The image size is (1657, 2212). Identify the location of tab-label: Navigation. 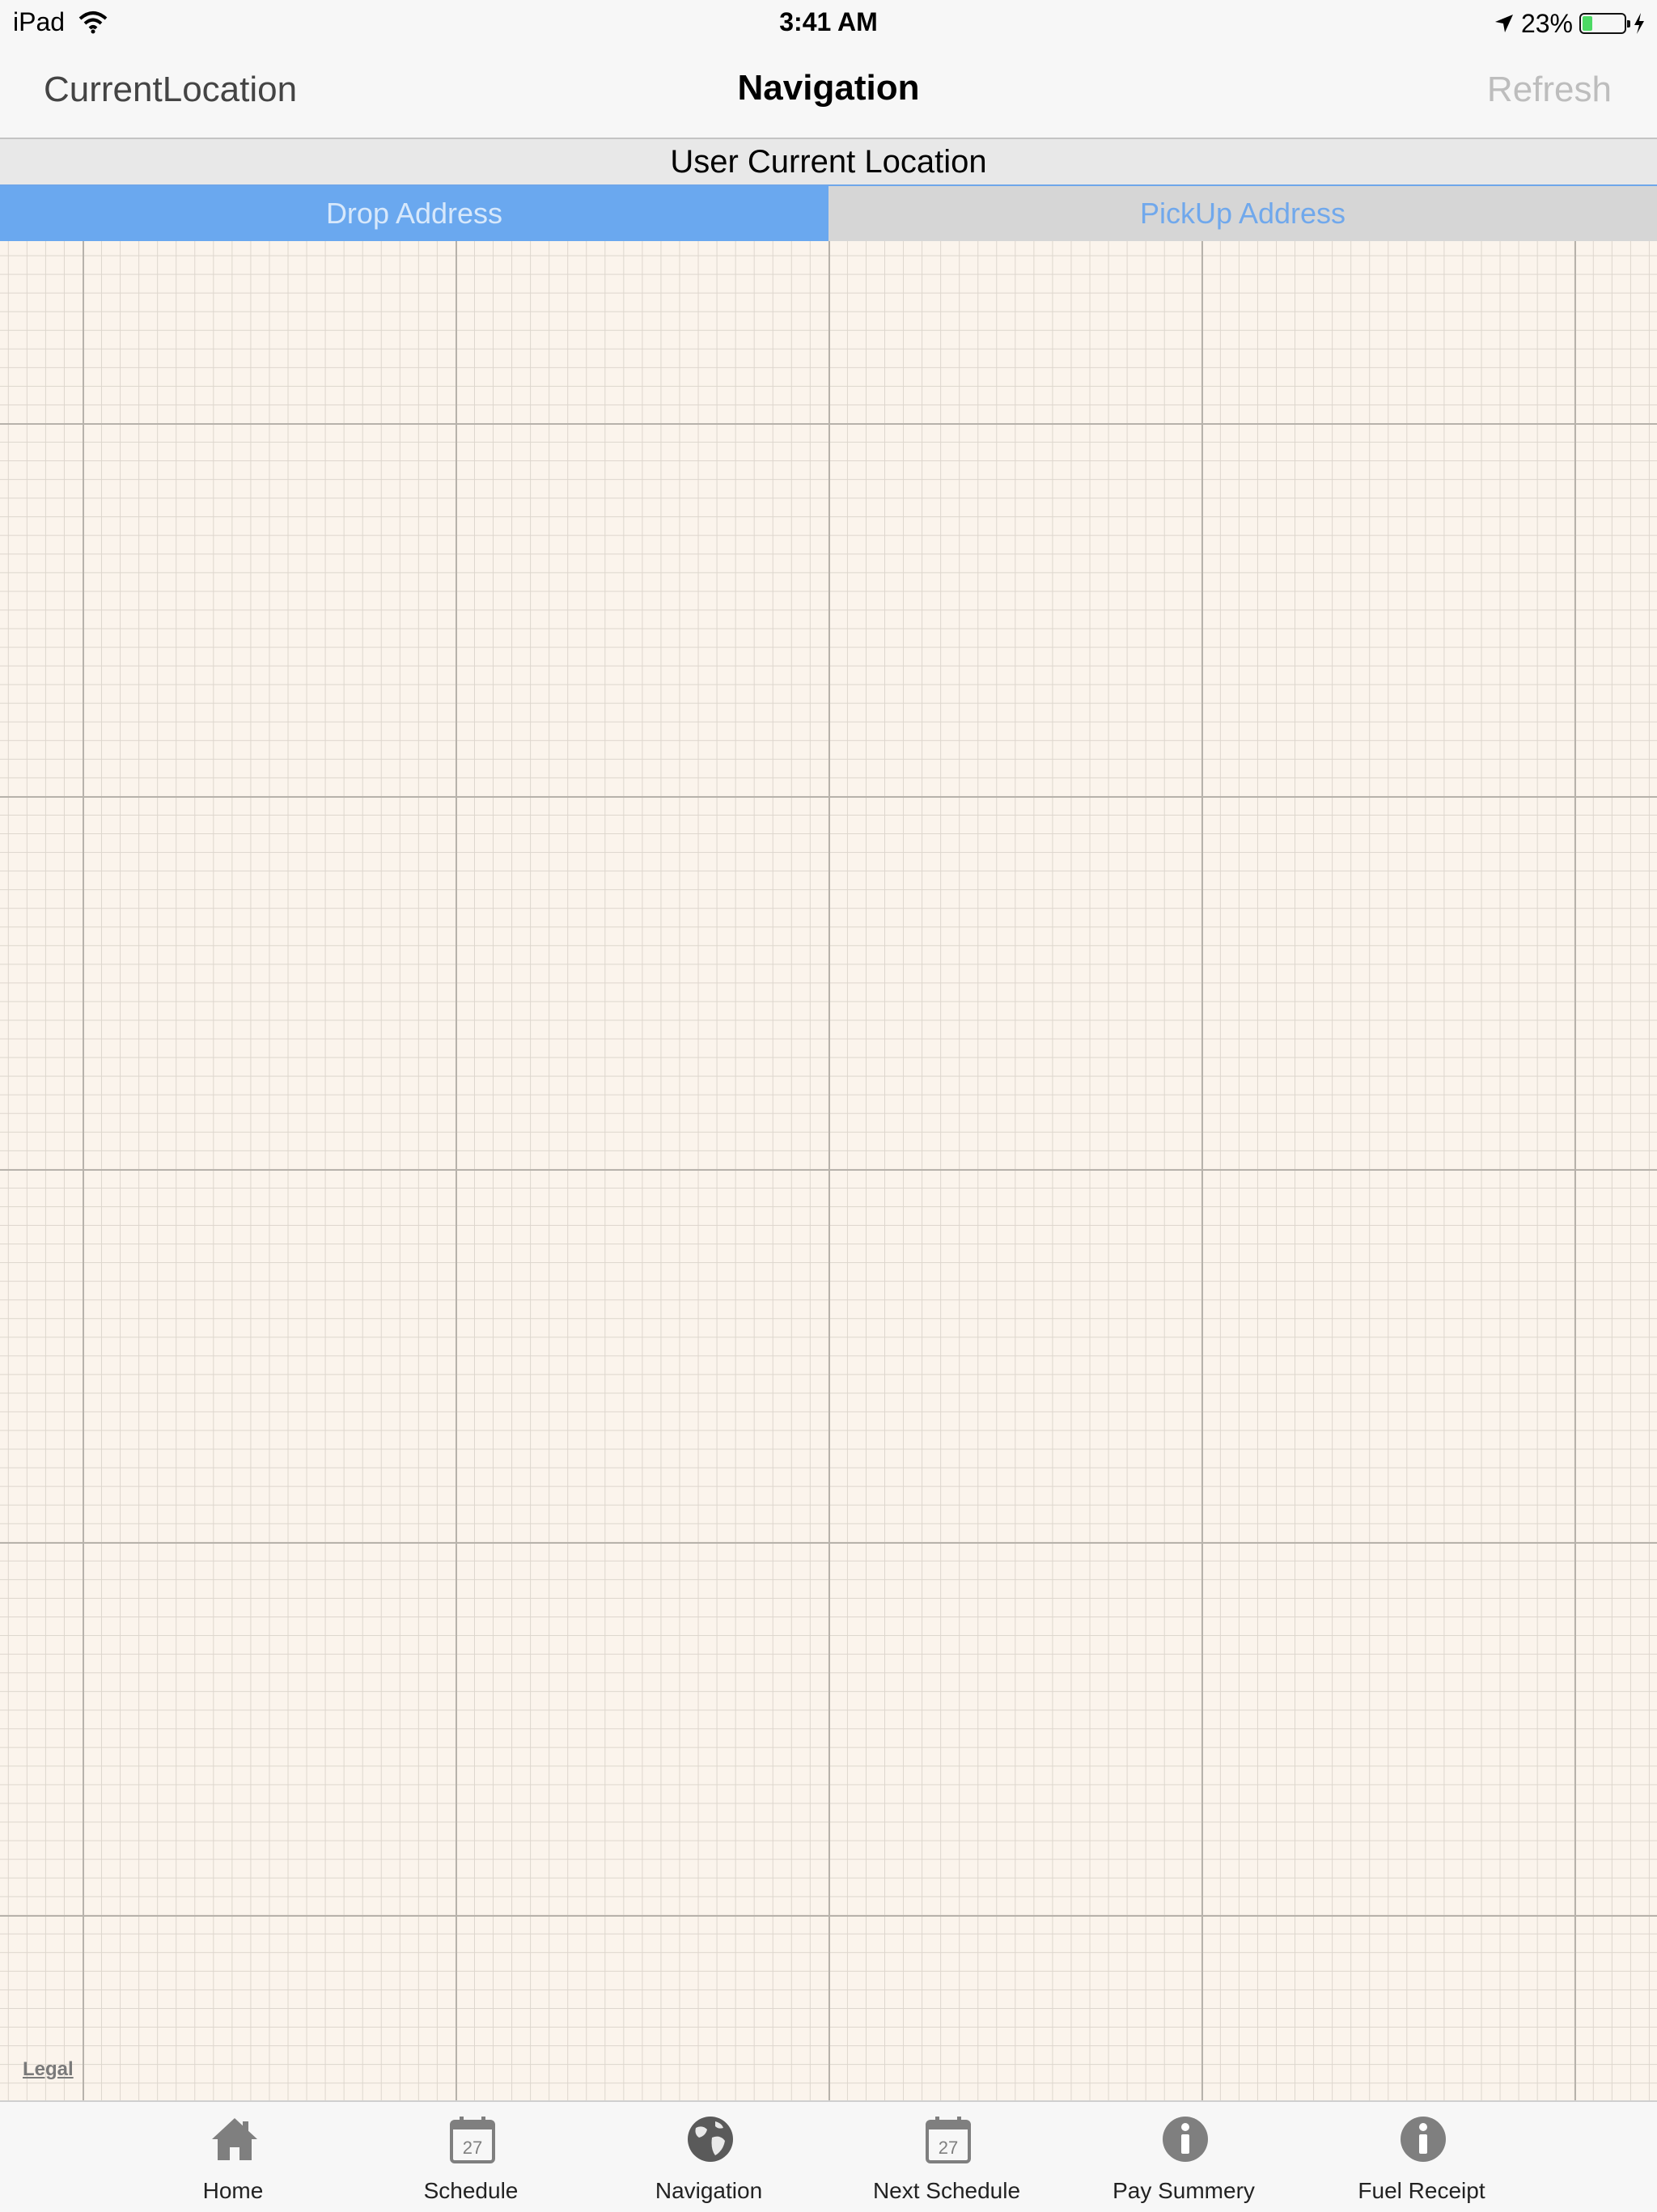
(709, 2190).